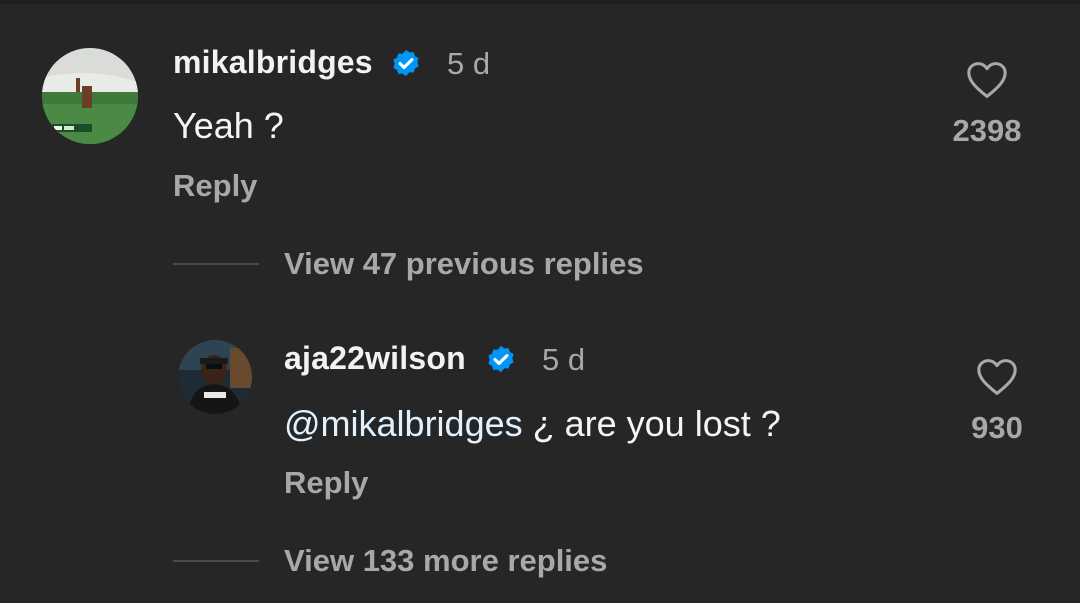 This screenshot has width=1080, height=603. What do you see at coordinates (651, 423) in the screenshot?
I see `comment-body: ¿ are you lost ?` at bounding box center [651, 423].